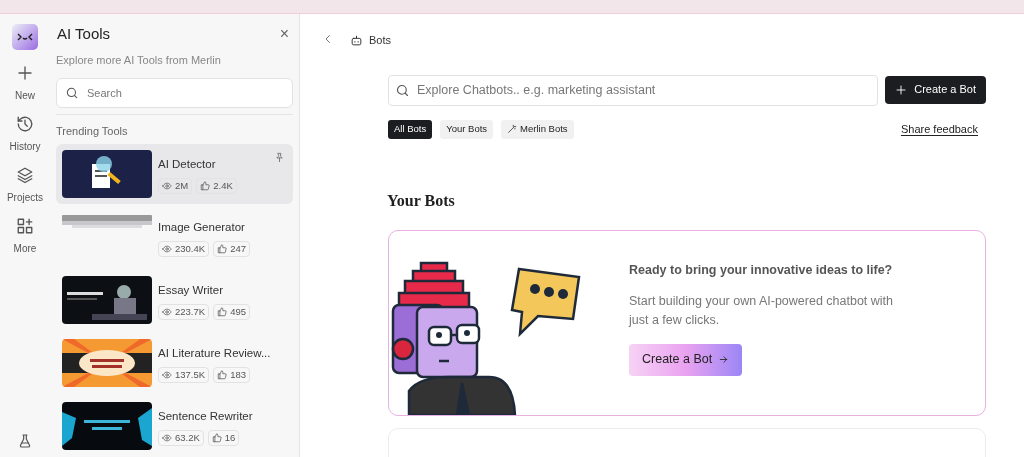 This screenshot has width=1024, height=457. I want to click on card-text: Start building your own AI-powered chatbot with just a few clicks., so click(762, 311).